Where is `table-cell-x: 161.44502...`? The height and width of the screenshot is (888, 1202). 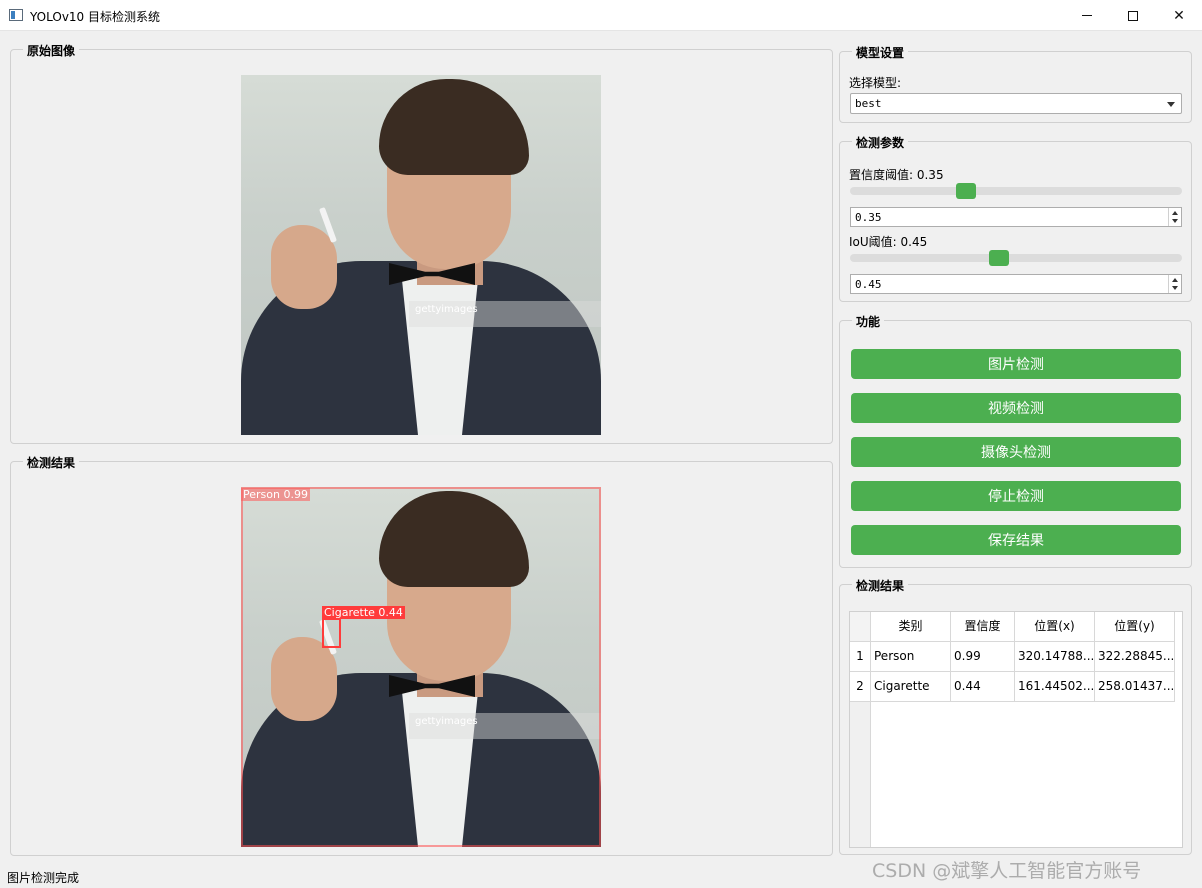 table-cell-x: 161.44502... is located at coordinates (1055, 687).